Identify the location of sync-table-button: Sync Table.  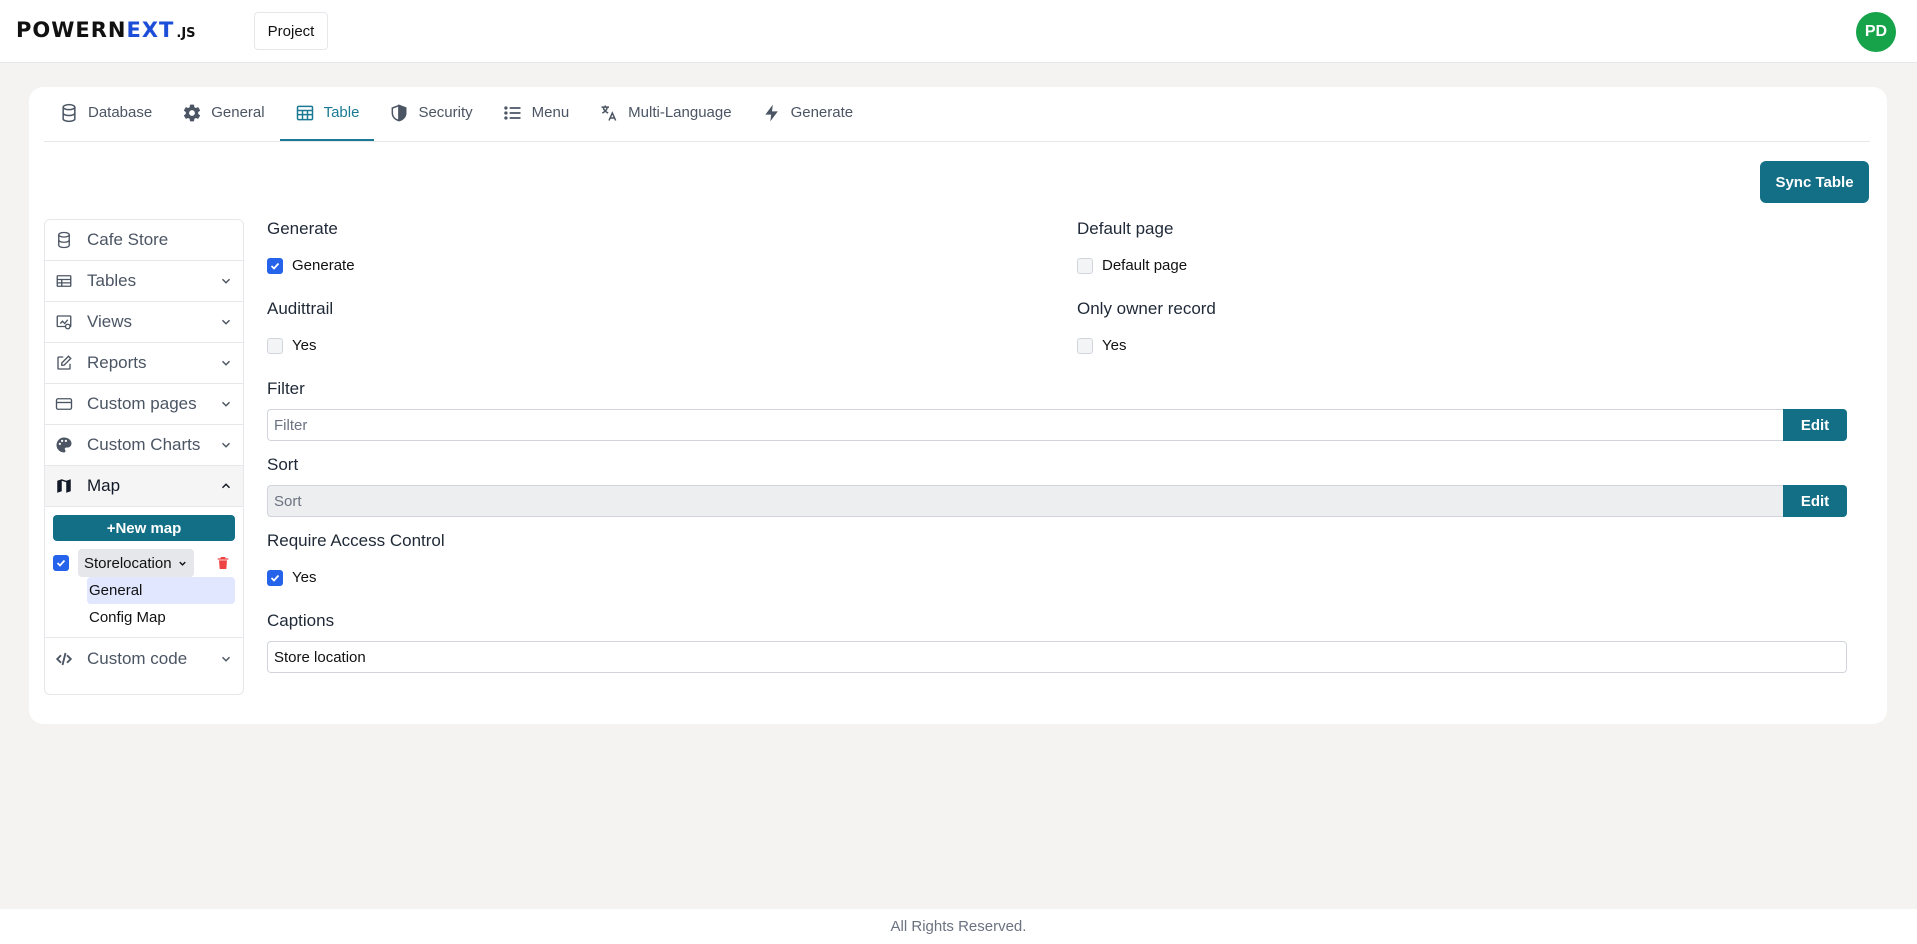
(1814, 182).